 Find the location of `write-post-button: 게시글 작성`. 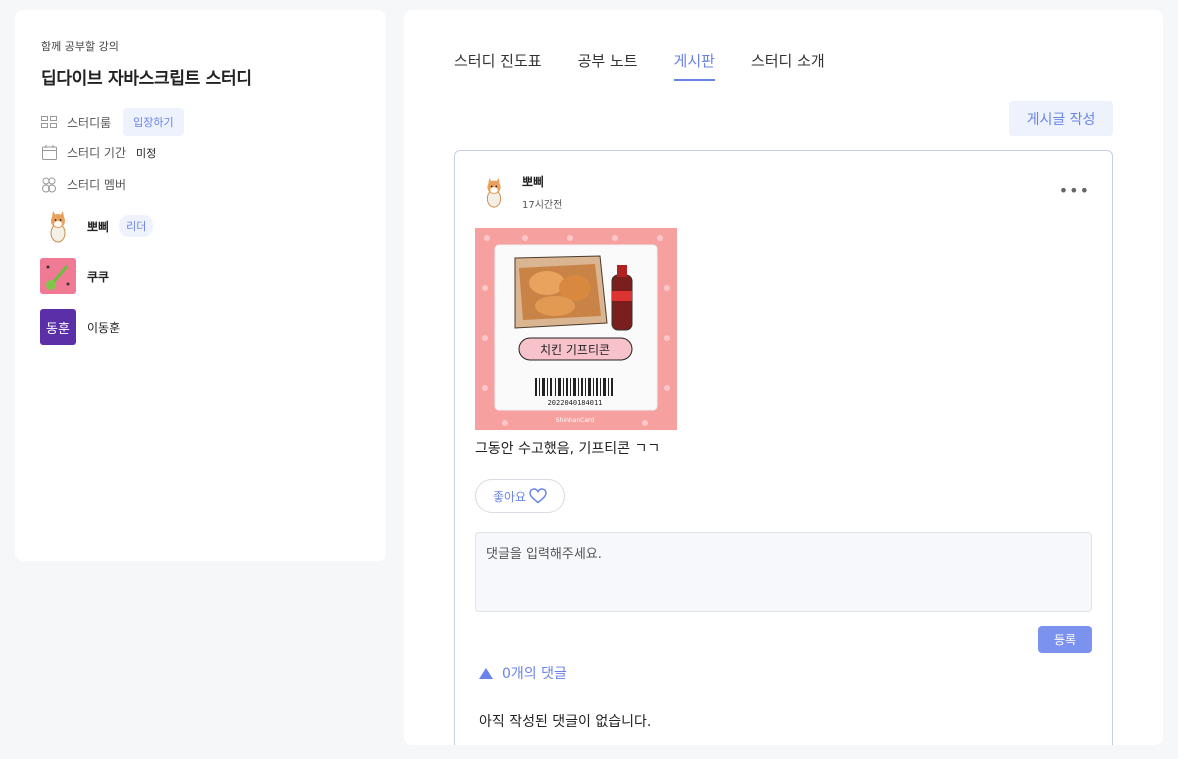

write-post-button: 게시글 작성 is located at coordinates (1061, 118).